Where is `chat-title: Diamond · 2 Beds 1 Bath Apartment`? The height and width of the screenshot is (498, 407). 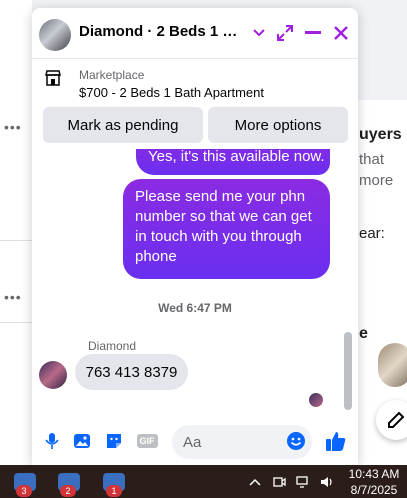
chat-title: Diamond · 2 Beds 1 Bath Apartment is located at coordinates (160, 31).